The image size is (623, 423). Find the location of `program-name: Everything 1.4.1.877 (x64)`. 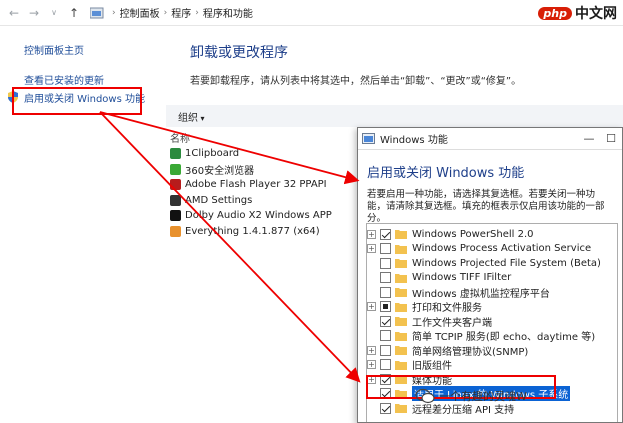

program-name: Everything 1.4.1.877 (x64) is located at coordinates (252, 231).